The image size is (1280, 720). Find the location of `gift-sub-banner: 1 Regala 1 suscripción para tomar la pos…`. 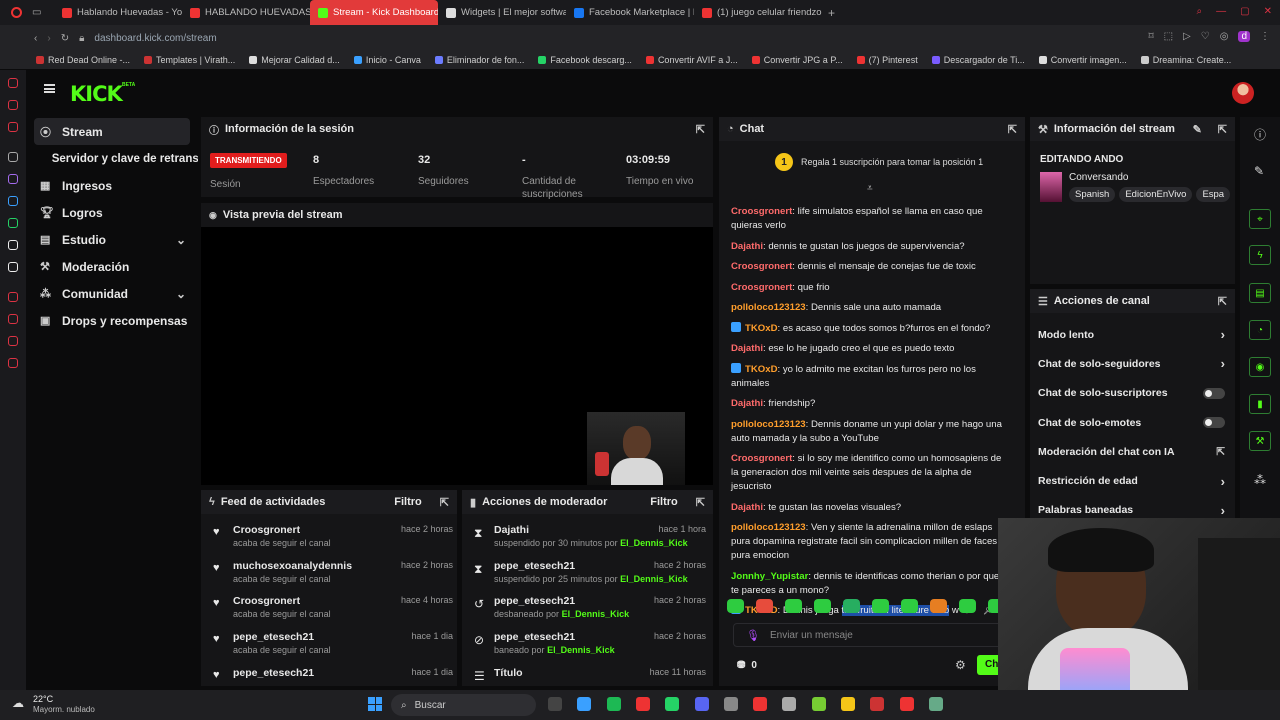

gift-sub-banner: 1 Regala 1 suscripción para tomar la pos… is located at coordinates (879, 162).